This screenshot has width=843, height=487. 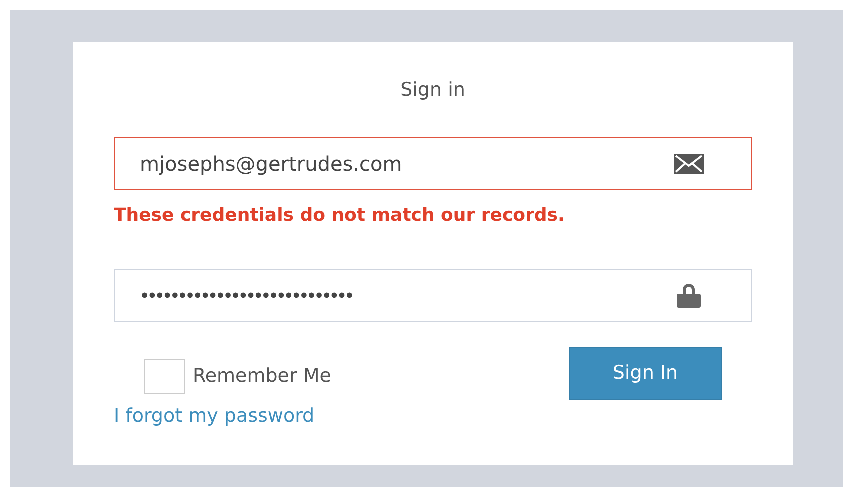 I want to click on forgot-password-link: I forgot my password, so click(x=223, y=416).